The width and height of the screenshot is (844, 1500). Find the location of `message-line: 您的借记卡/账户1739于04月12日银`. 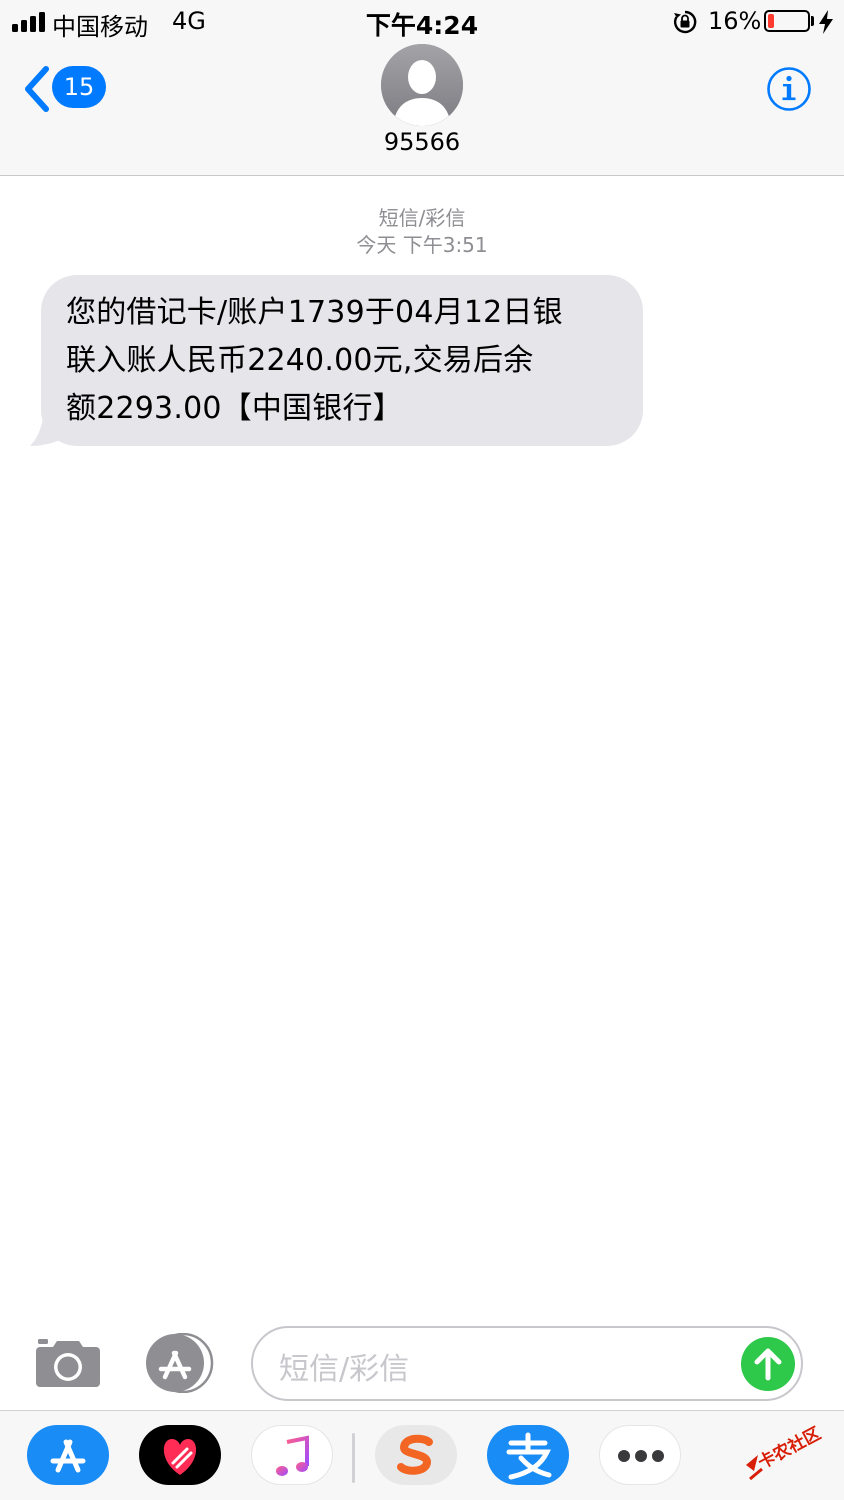

message-line: 您的借记卡/账户1739于04月12日银 is located at coordinates (314, 312).